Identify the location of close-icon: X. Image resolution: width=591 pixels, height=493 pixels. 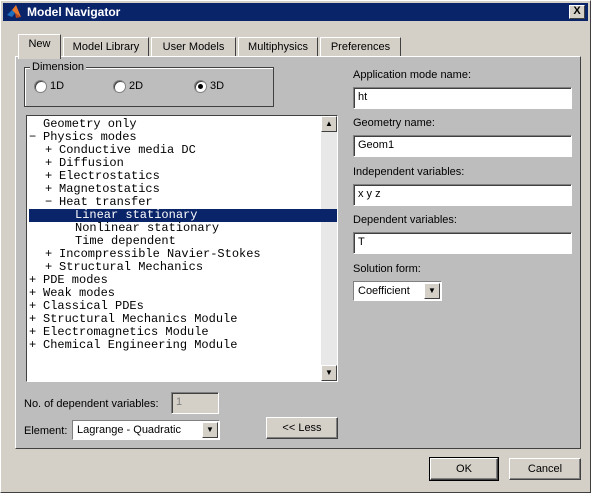
(577, 11).